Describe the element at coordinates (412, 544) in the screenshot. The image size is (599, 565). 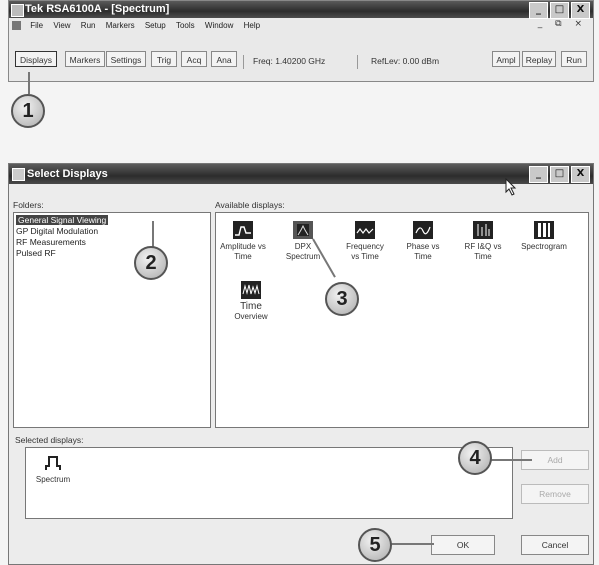
I see `callout-5-leader` at that location.